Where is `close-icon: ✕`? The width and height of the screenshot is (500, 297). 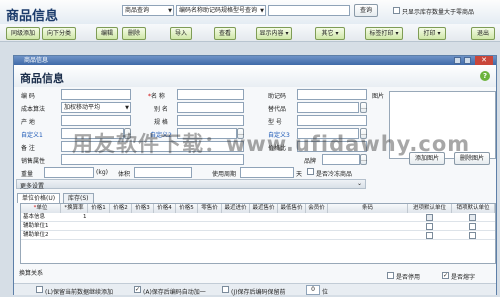 close-icon: ✕ is located at coordinates (484, 60).